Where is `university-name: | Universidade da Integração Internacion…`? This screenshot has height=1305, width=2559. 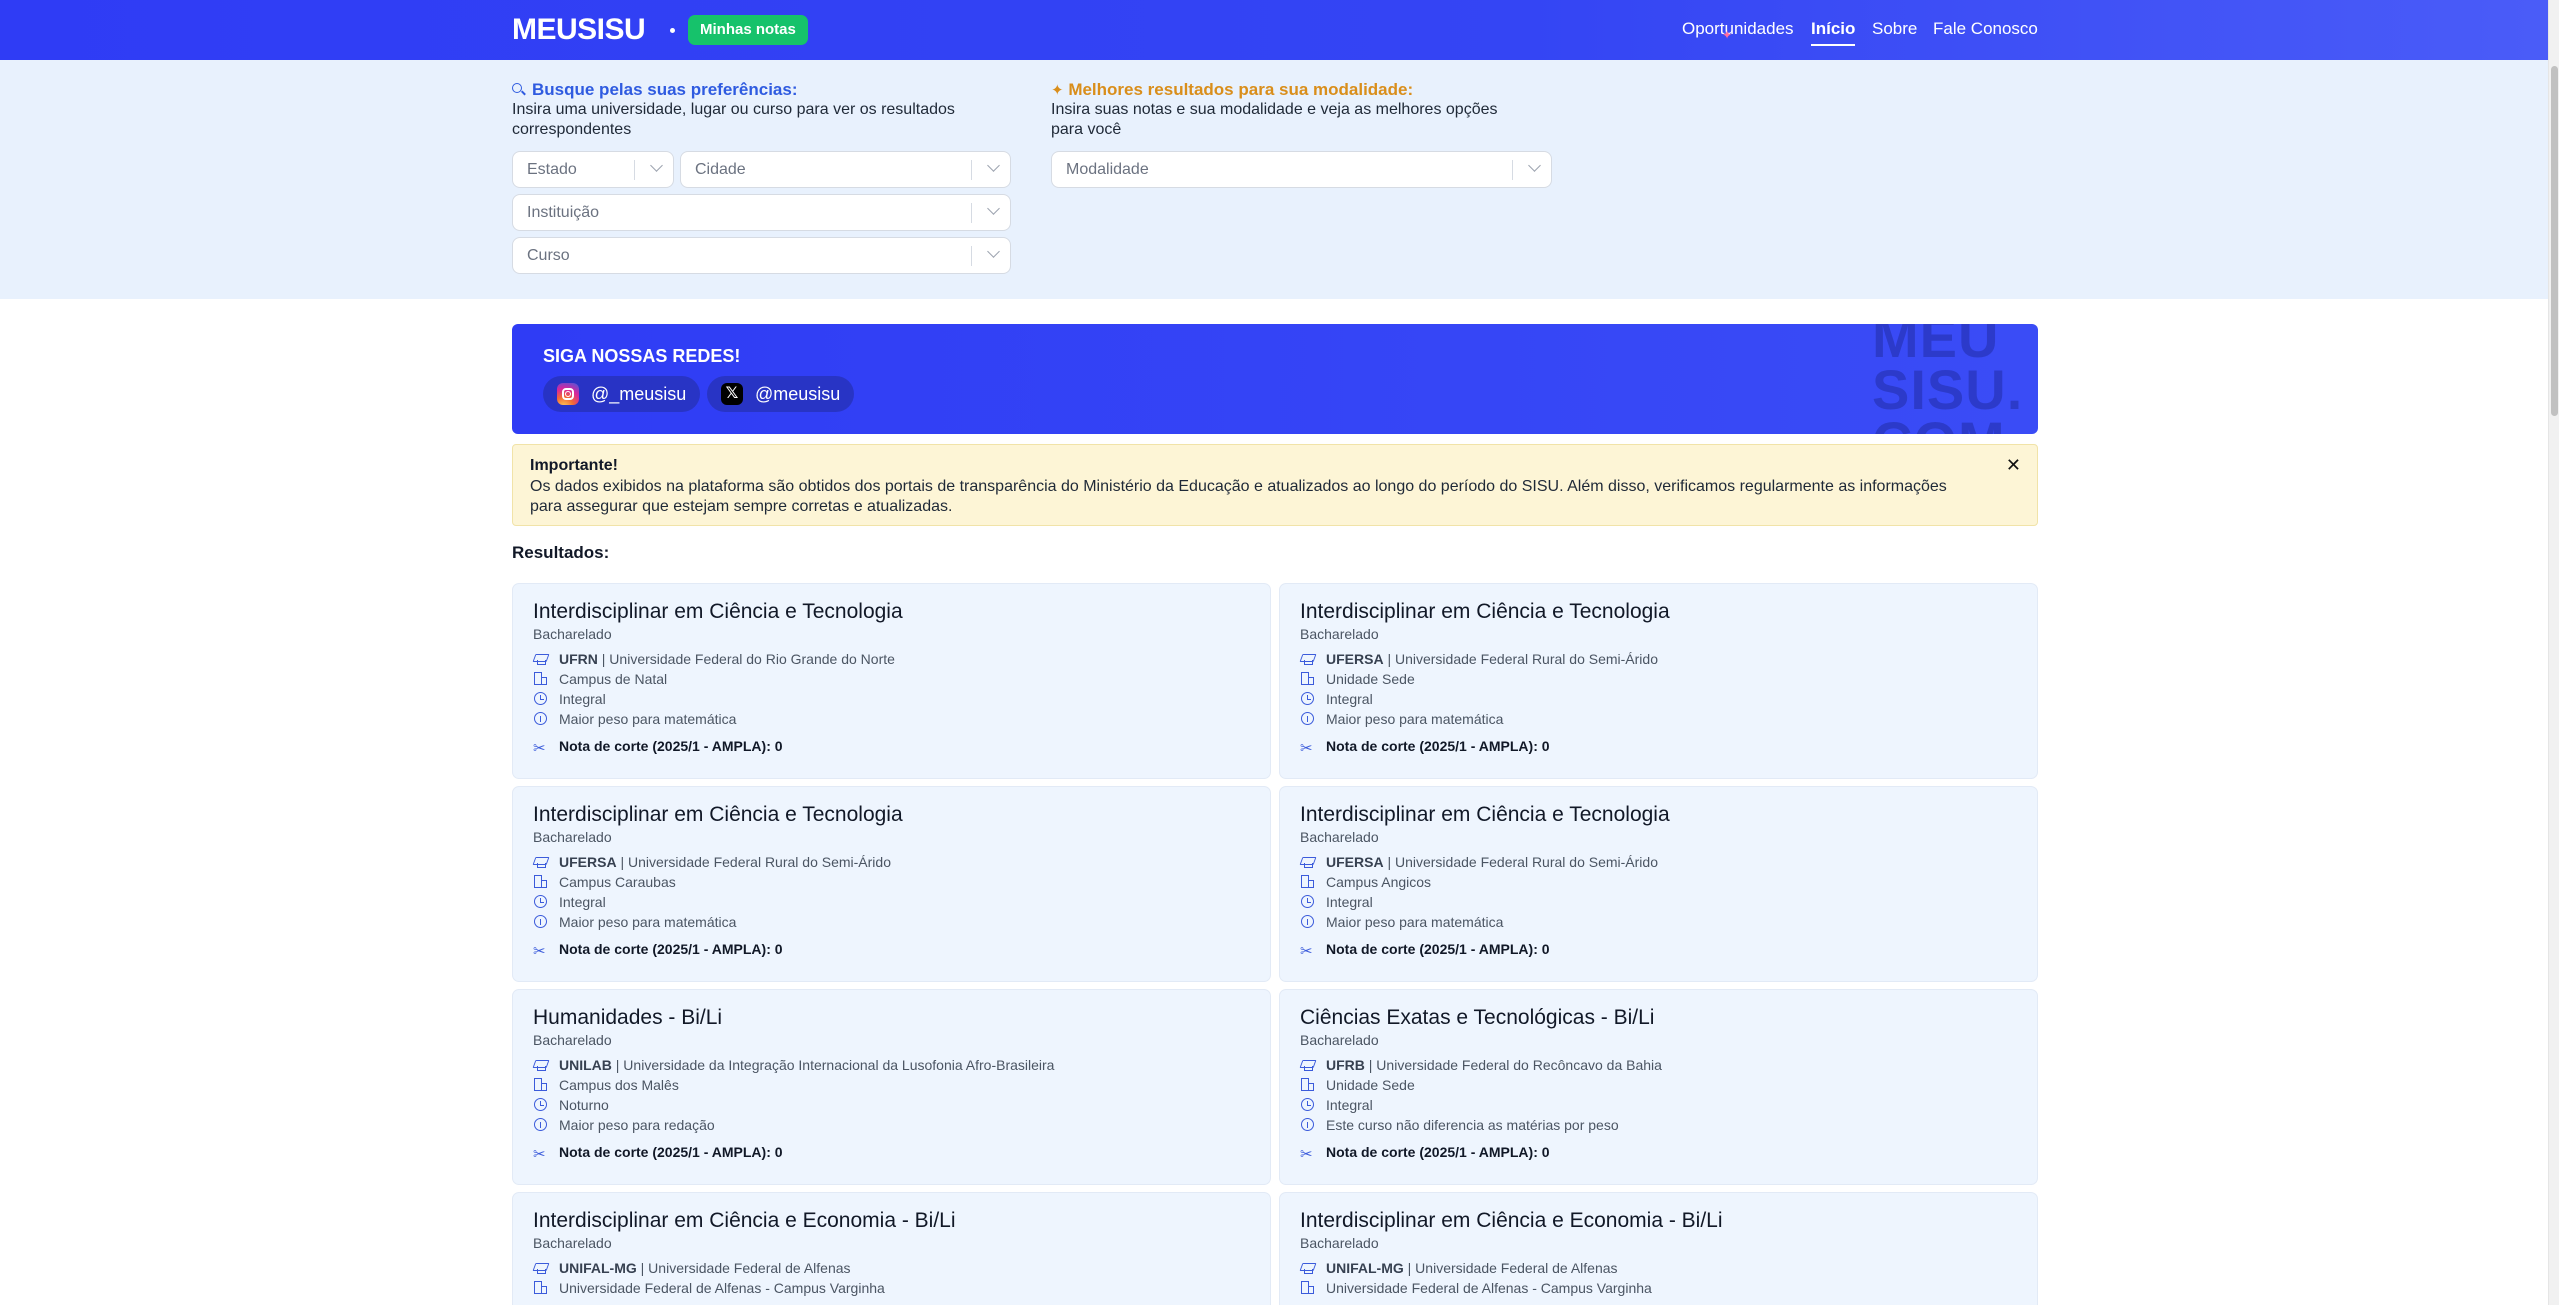
university-name: | Universidade da Integração Internacion… is located at coordinates (835, 1065).